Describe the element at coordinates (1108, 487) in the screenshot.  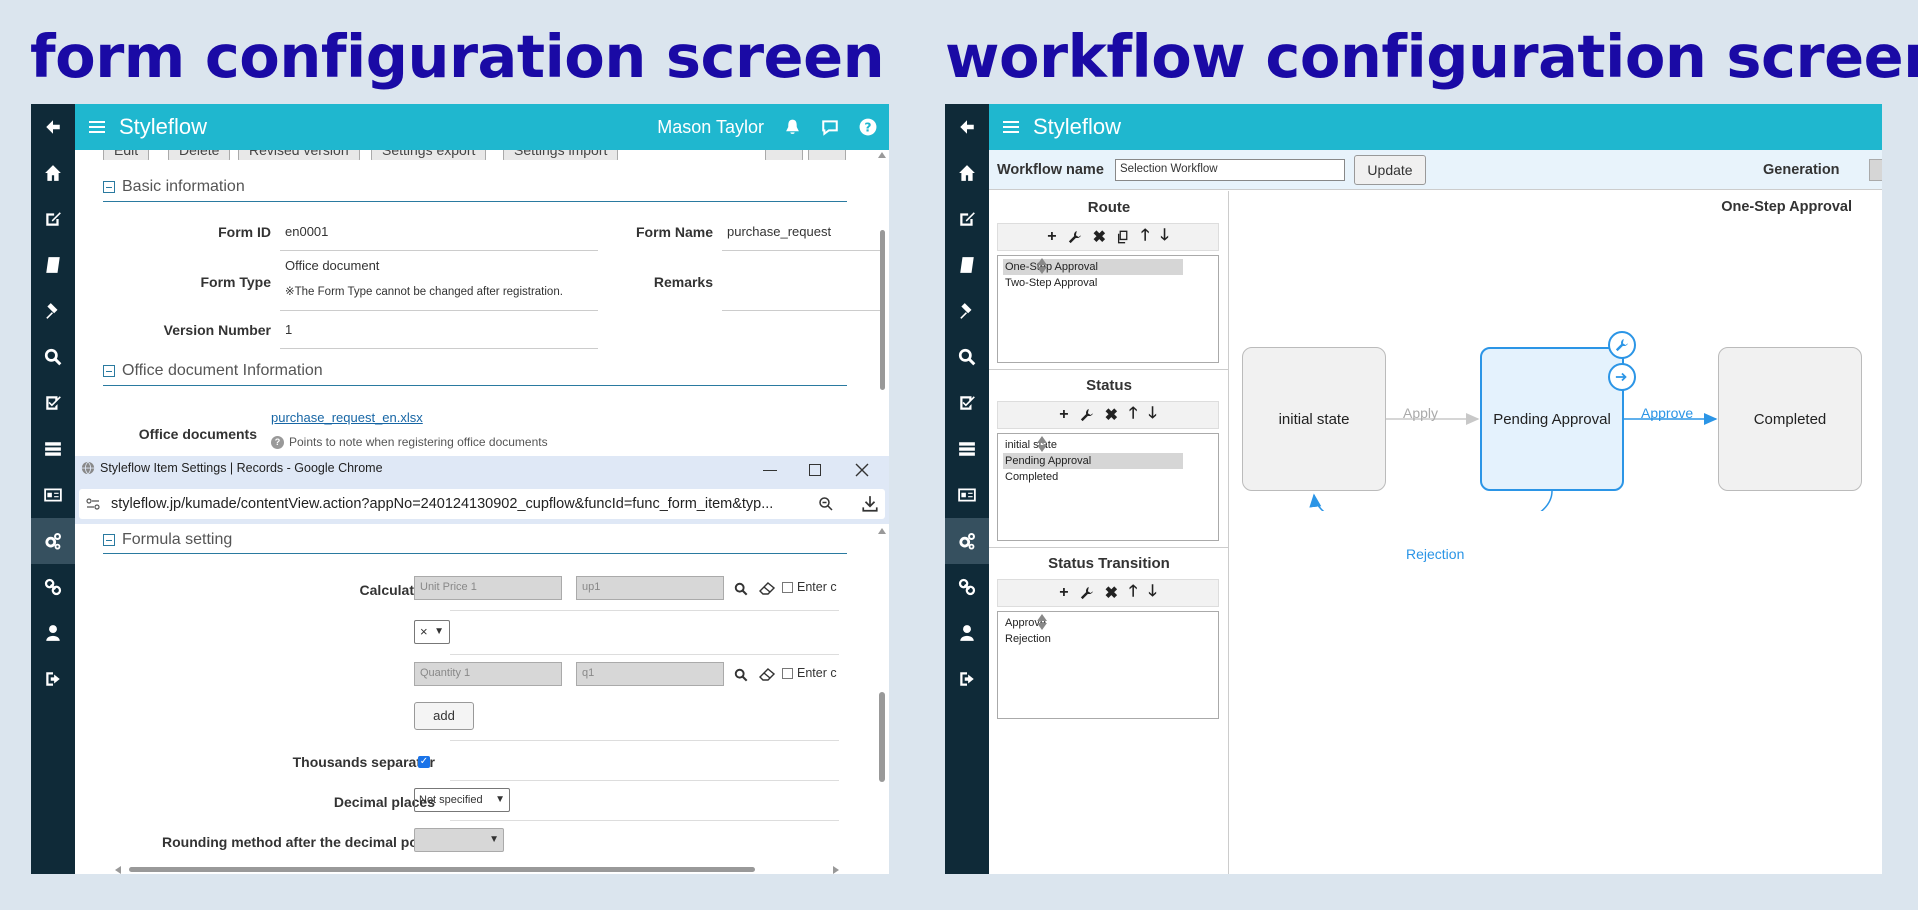
I see `status-list: initial state Pending Approval Completed` at that location.